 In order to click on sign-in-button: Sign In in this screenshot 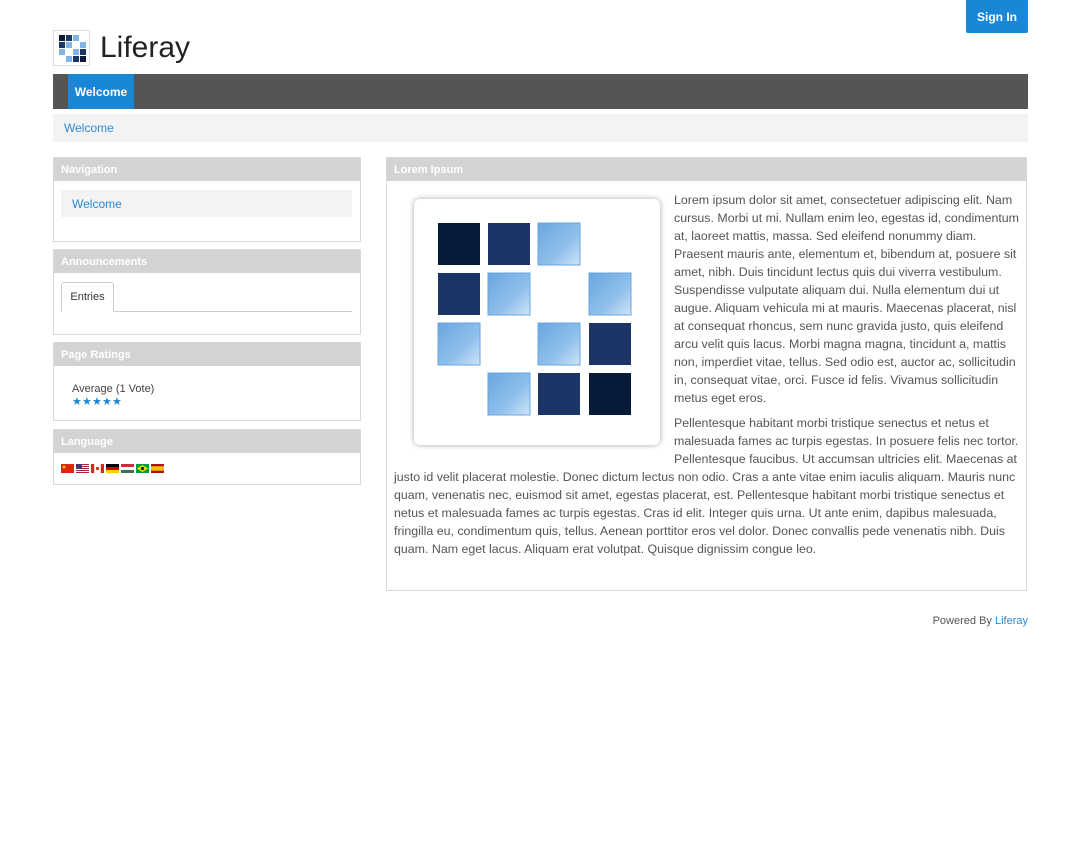, I will do `click(997, 16)`.